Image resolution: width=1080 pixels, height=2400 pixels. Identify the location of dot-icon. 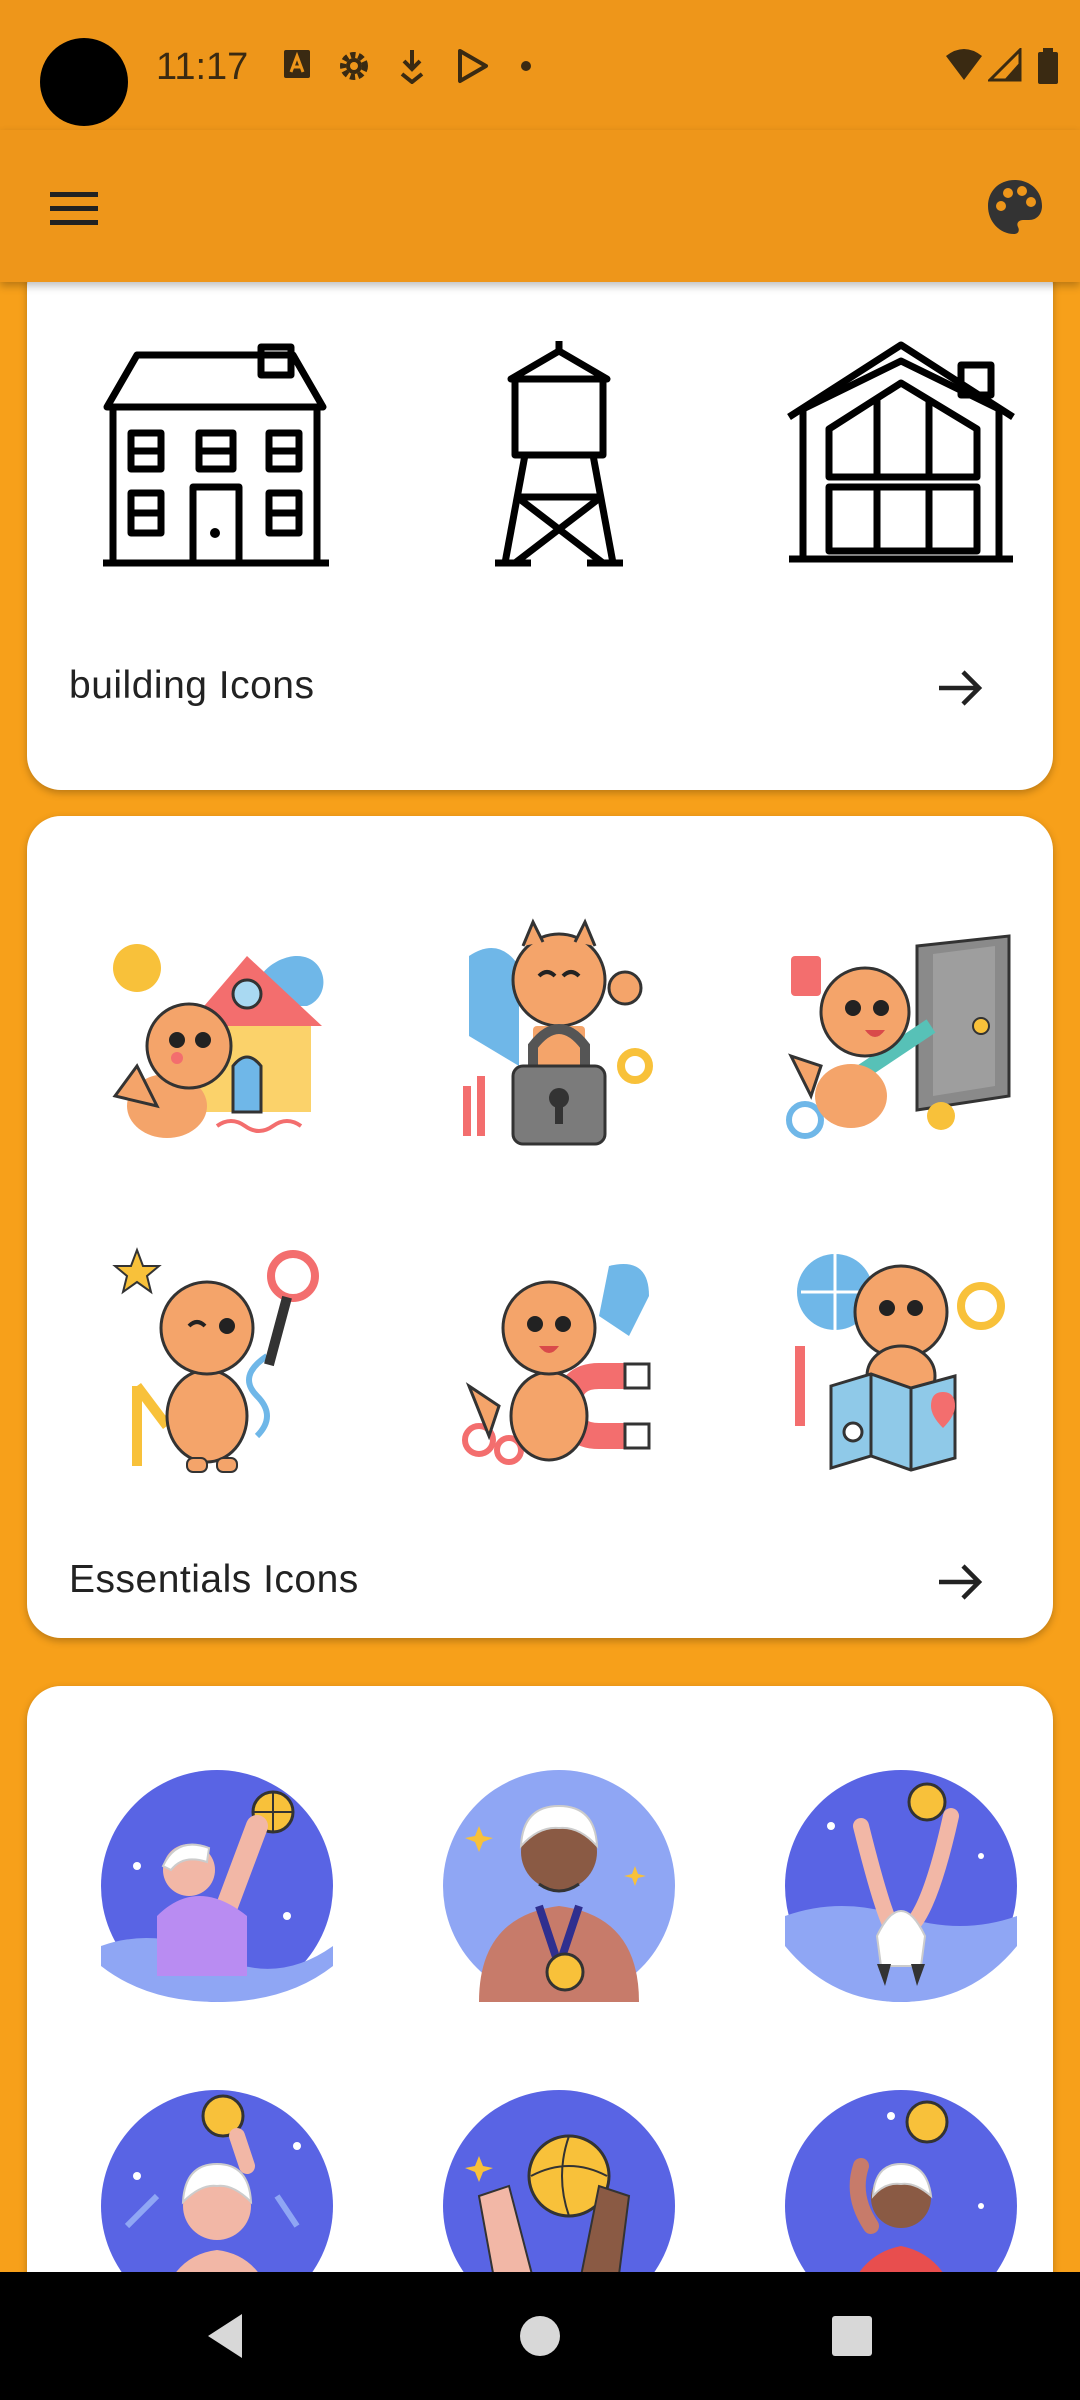
(526, 66).